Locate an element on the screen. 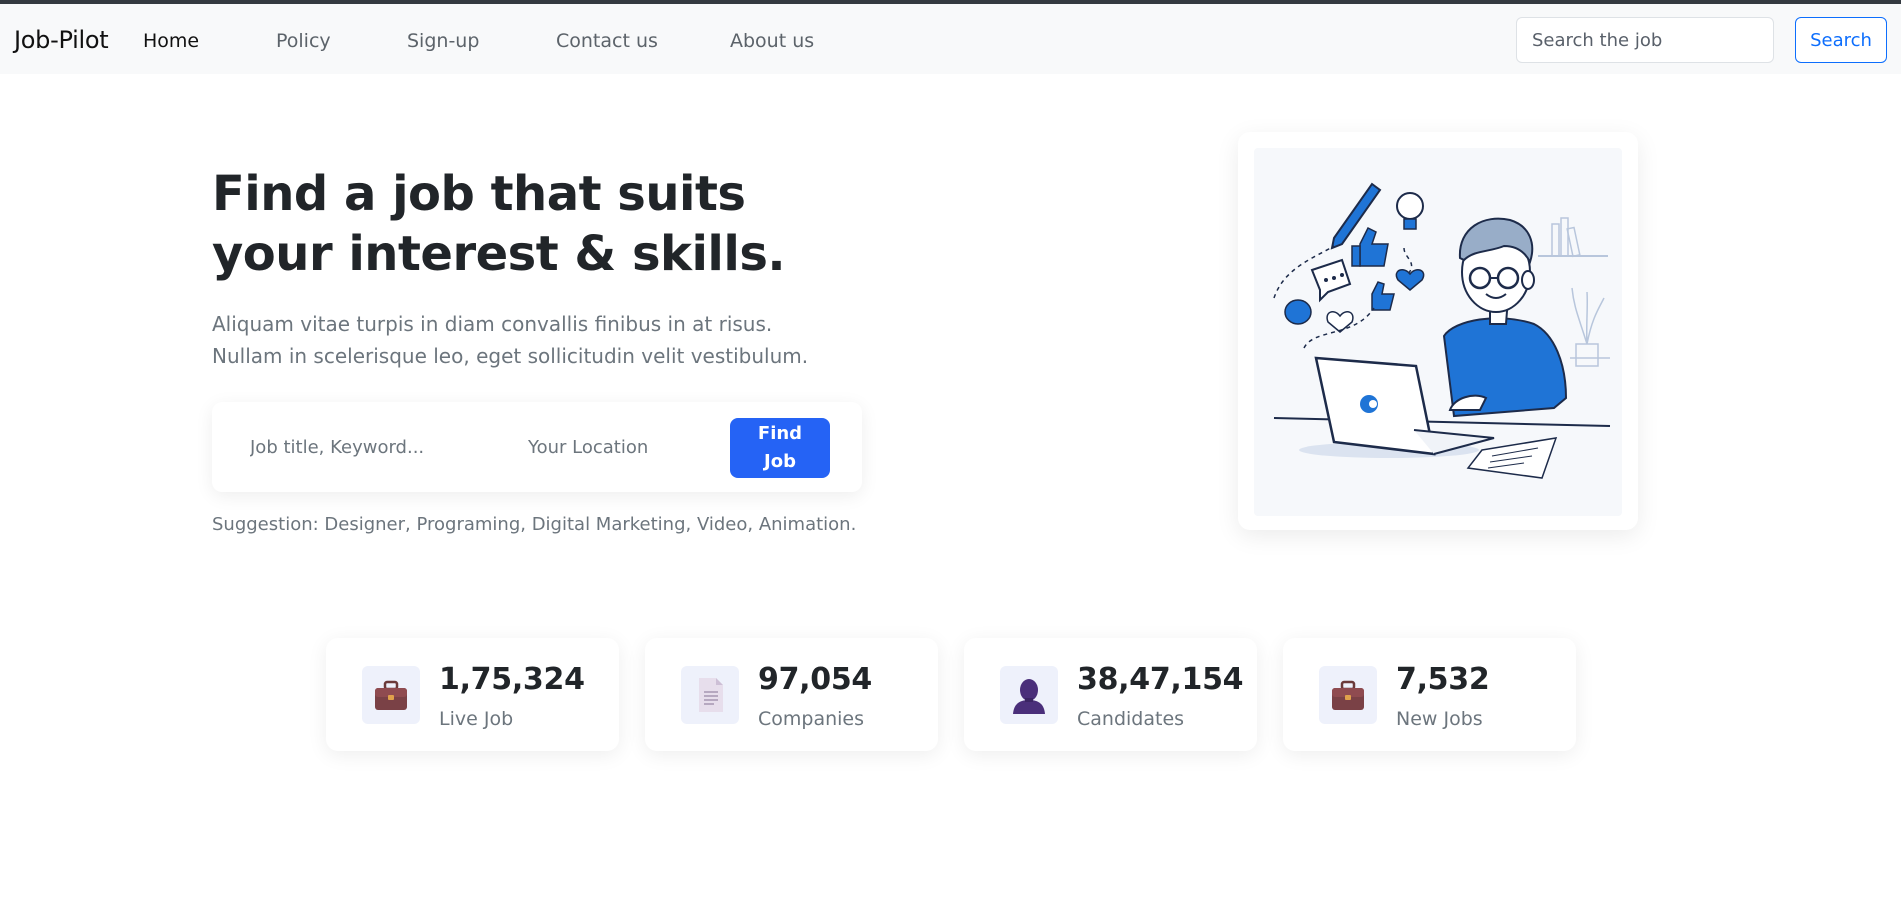 The width and height of the screenshot is (1901, 905). hero-title-line-2: your interest & skills. is located at coordinates (499, 254).